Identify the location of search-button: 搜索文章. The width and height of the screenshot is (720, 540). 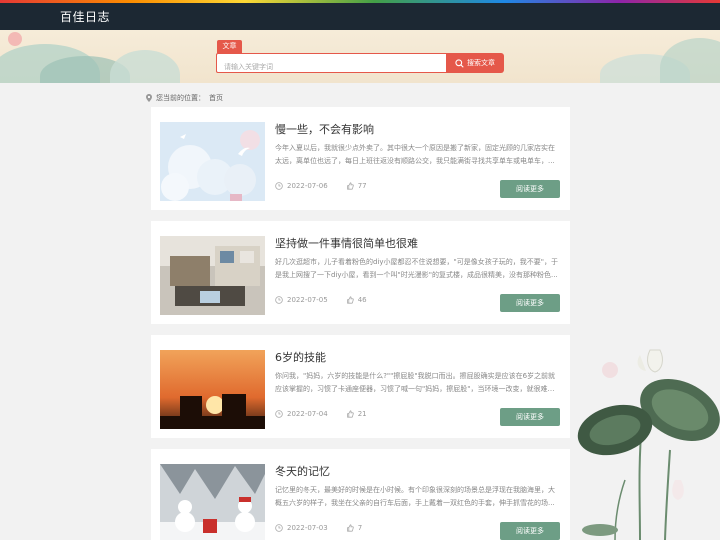
(475, 63).